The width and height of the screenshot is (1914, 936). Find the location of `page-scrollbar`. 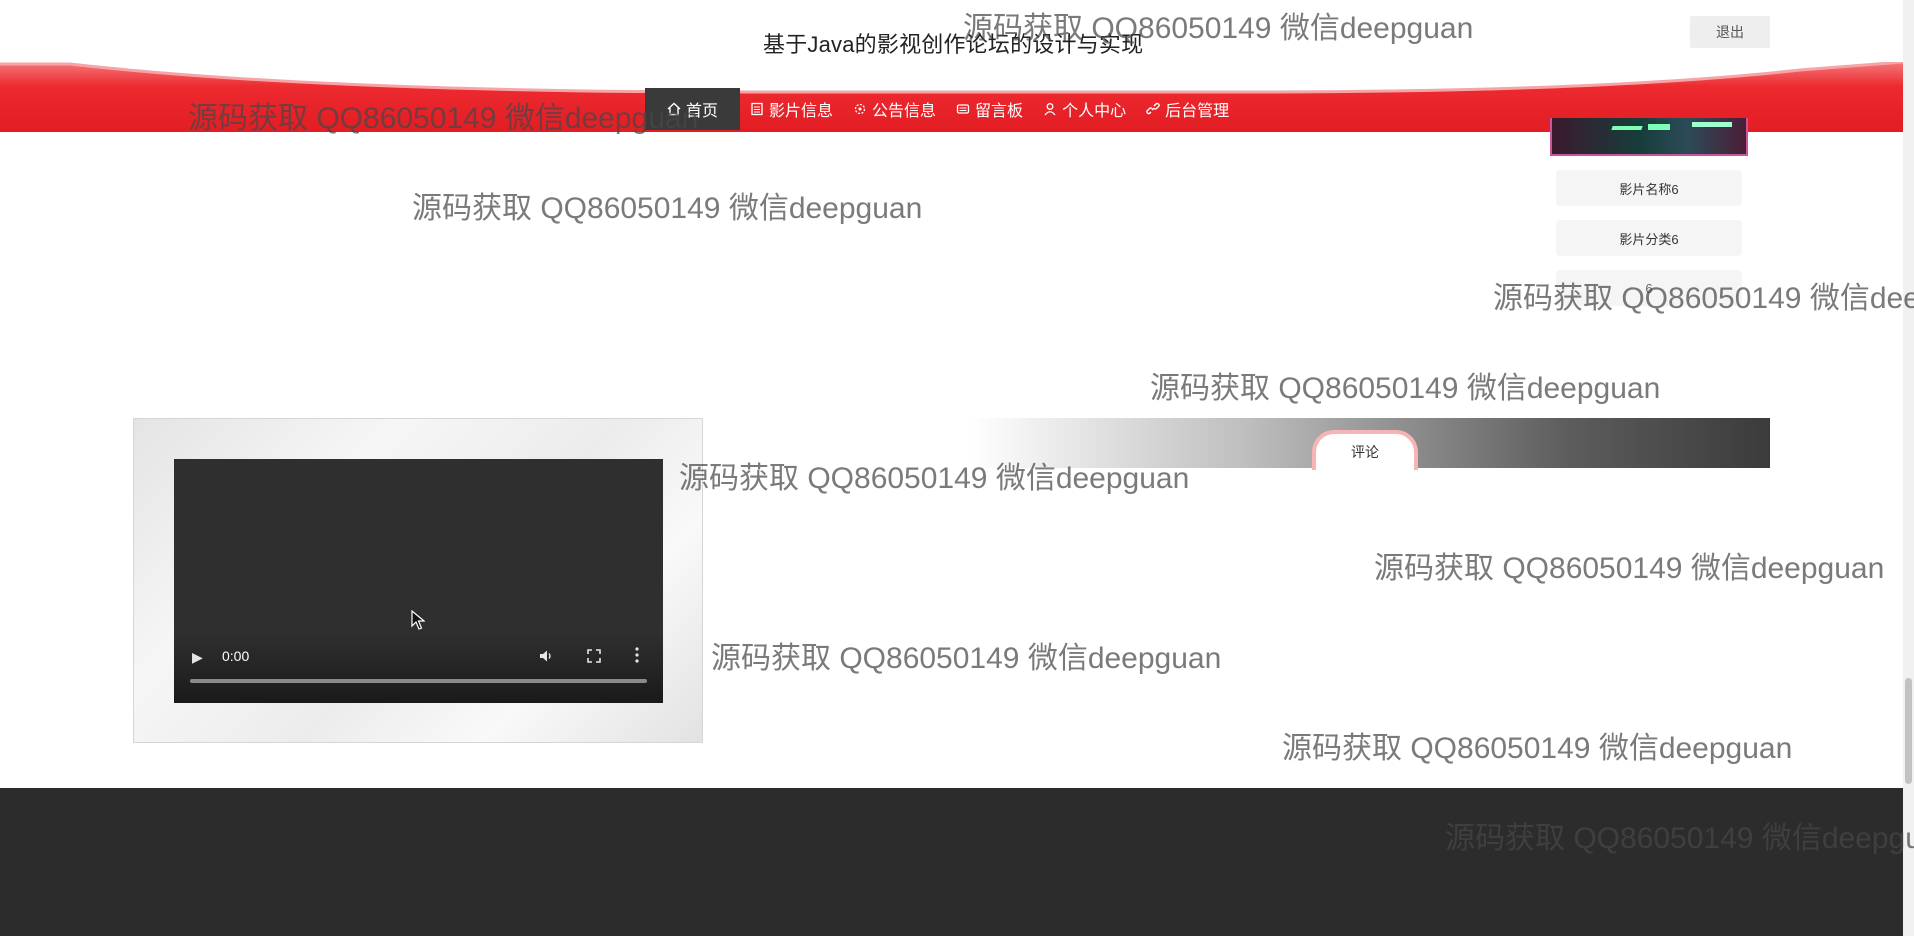

page-scrollbar is located at coordinates (1908, 468).